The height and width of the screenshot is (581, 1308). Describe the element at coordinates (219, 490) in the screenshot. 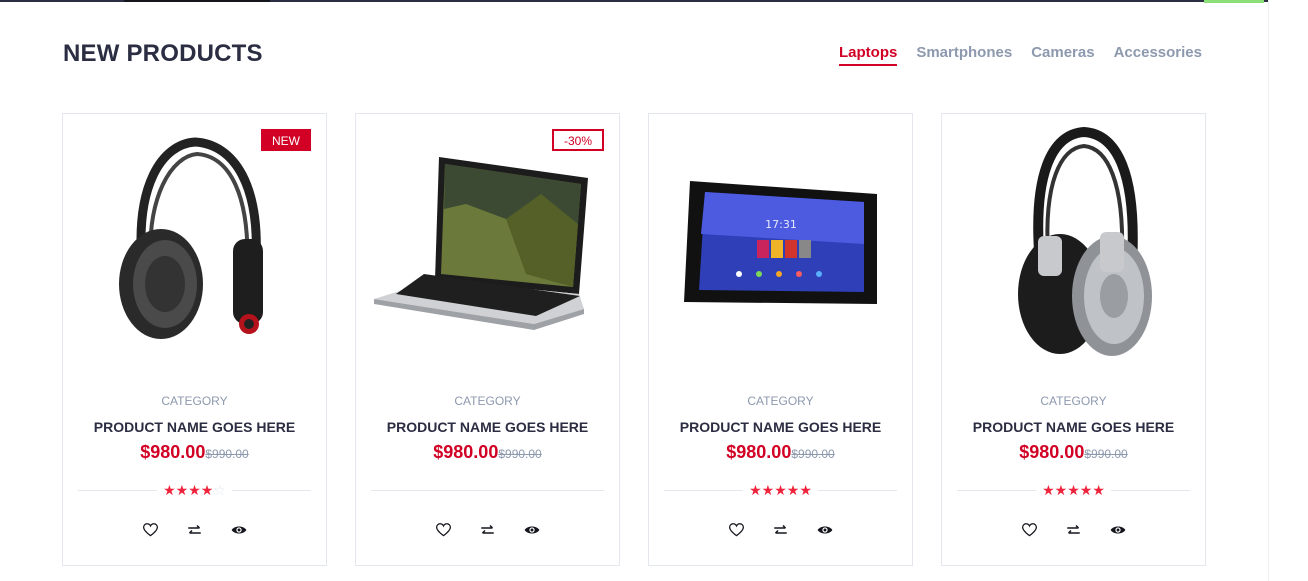

I see `star-empty-icon: ☆` at that location.